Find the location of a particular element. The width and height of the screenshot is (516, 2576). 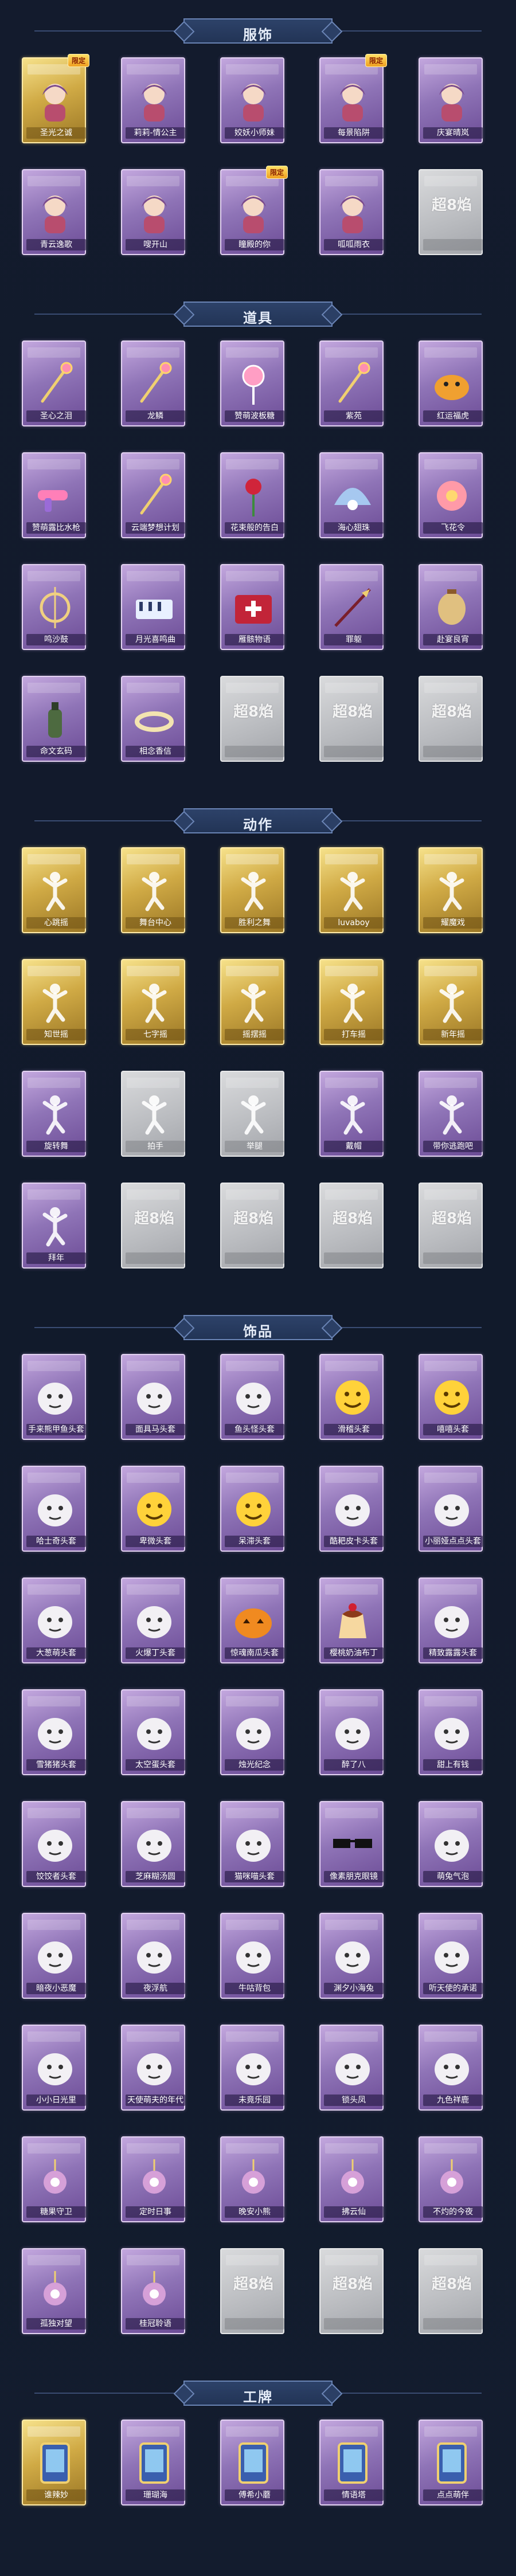

item-card: 天使萌夫的年代 is located at coordinates (153, 2070).